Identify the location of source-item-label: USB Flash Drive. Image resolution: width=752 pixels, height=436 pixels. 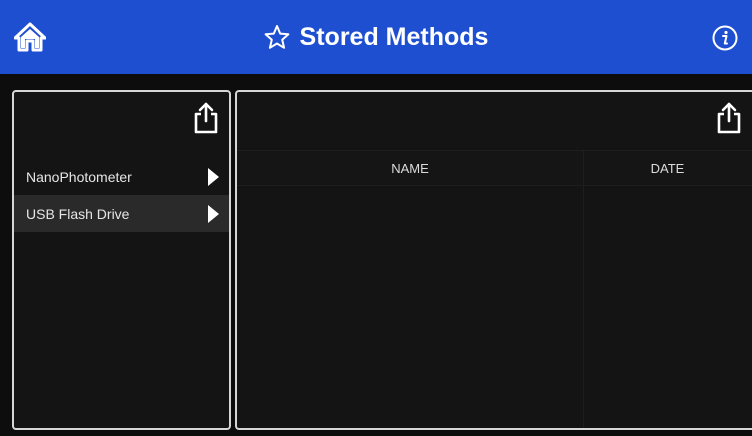
(78, 213).